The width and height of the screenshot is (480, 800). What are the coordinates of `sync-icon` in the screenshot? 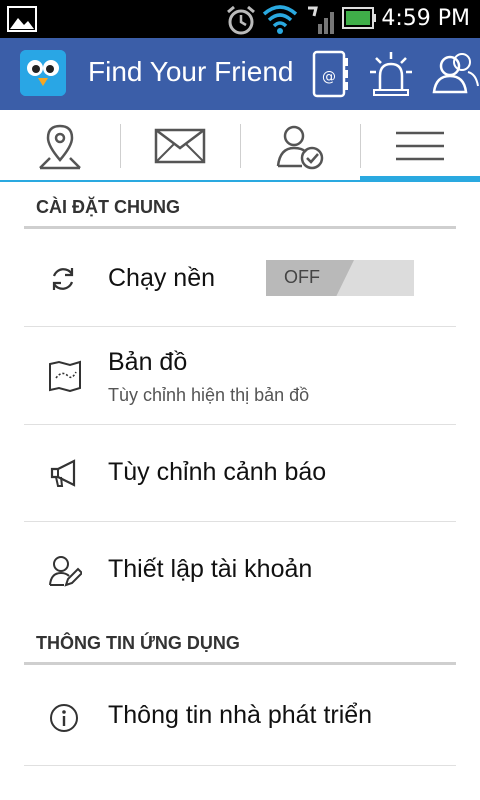 It's located at (63, 281).